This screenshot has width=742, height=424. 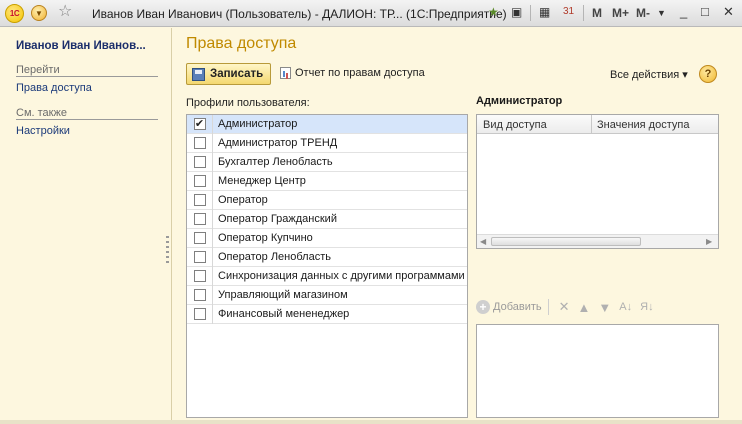 I want to click on table-row: Управляющий магазином, so click(x=327, y=295).